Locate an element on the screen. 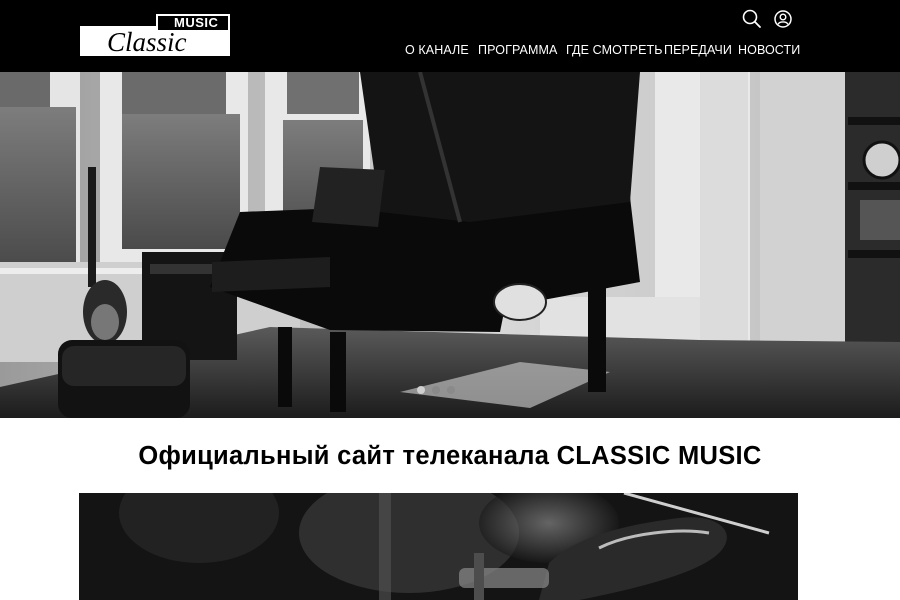 This screenshot has width=900, height=600. nav-item-about: О КАНАЛЕ is located at coordinates (437, 50).